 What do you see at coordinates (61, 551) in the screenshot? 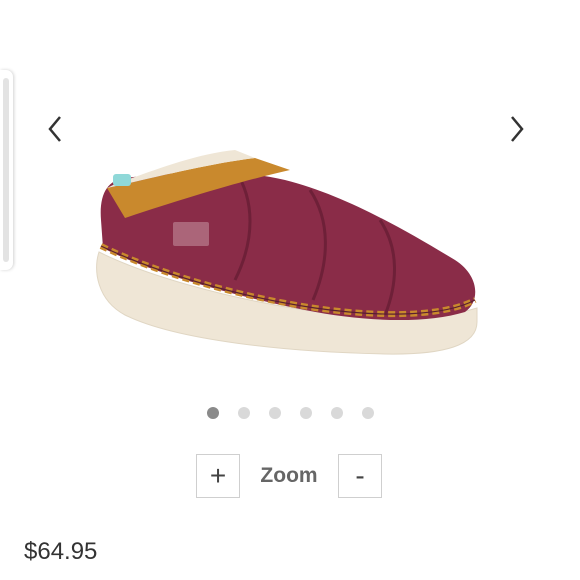
I see `product-price: $64.95` at bounding box center [61, 551].